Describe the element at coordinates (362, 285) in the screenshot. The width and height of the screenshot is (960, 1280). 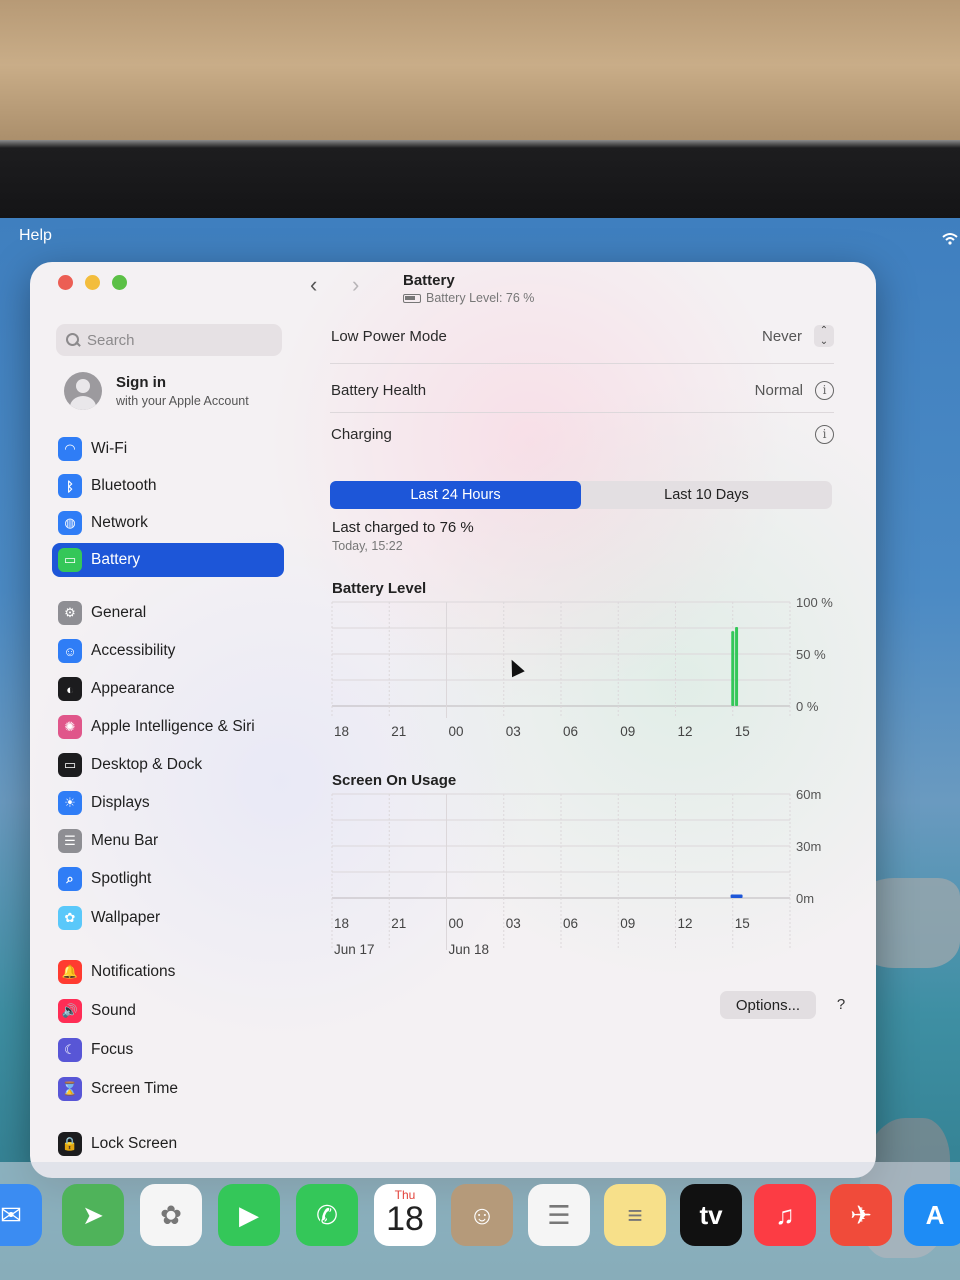
I see `forward-arrow-icon: ›` at that location.